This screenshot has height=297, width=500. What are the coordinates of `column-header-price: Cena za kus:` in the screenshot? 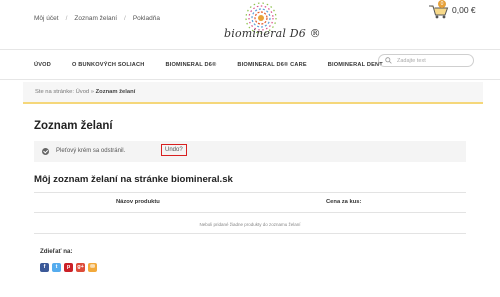 It's located at (344, 202).